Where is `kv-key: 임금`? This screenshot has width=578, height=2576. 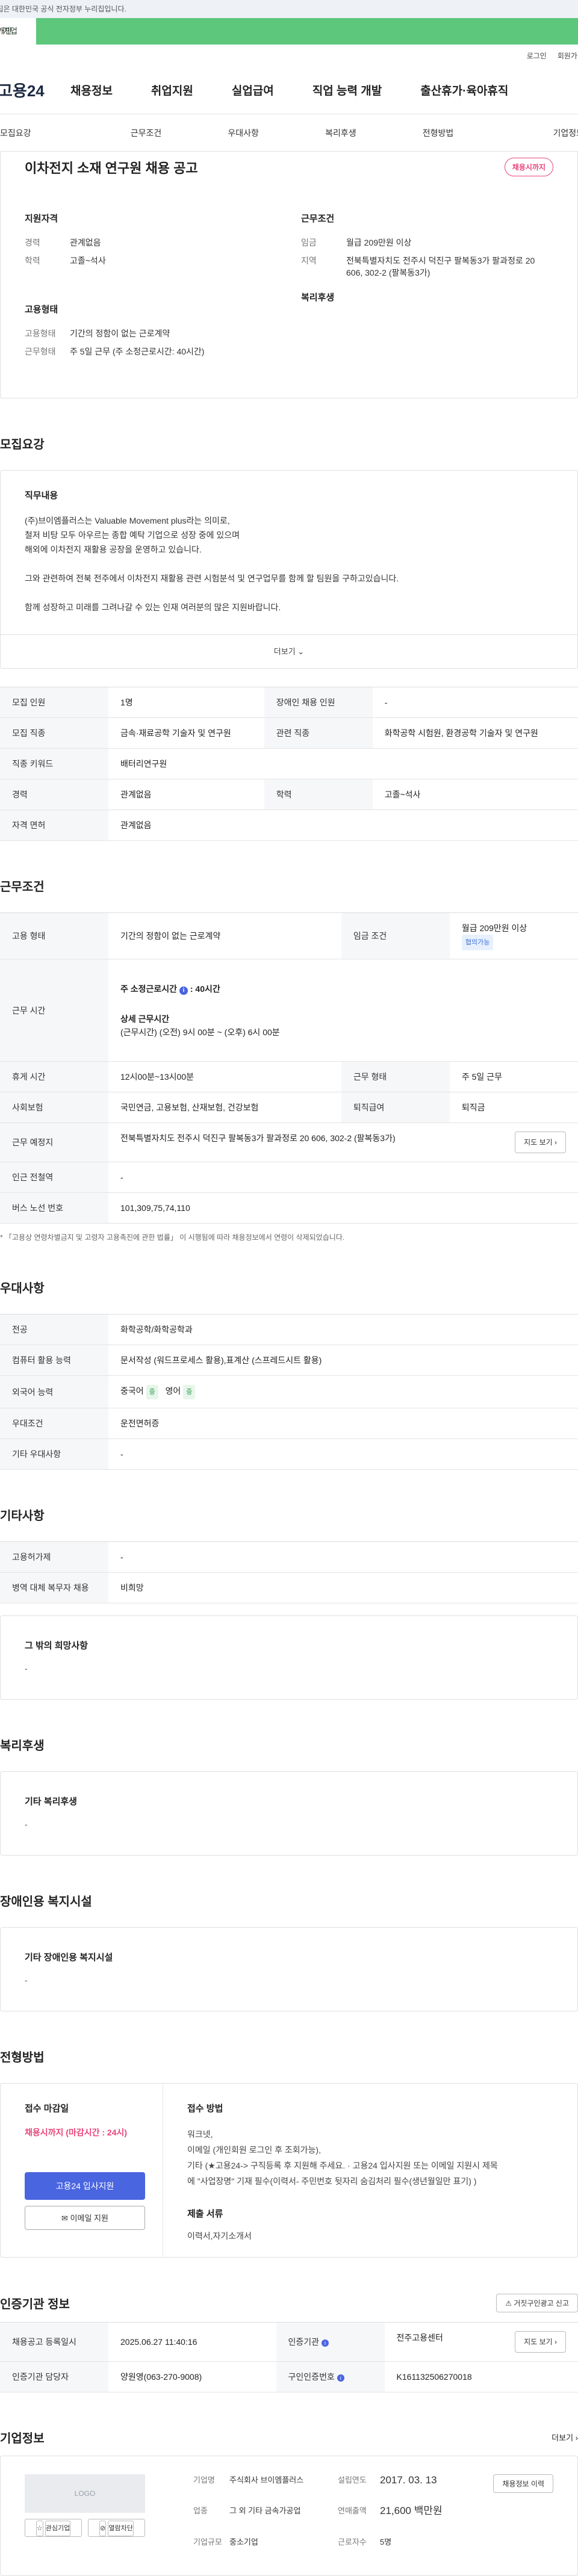
kv-key: 임금 is located at coordinates (309, 242).